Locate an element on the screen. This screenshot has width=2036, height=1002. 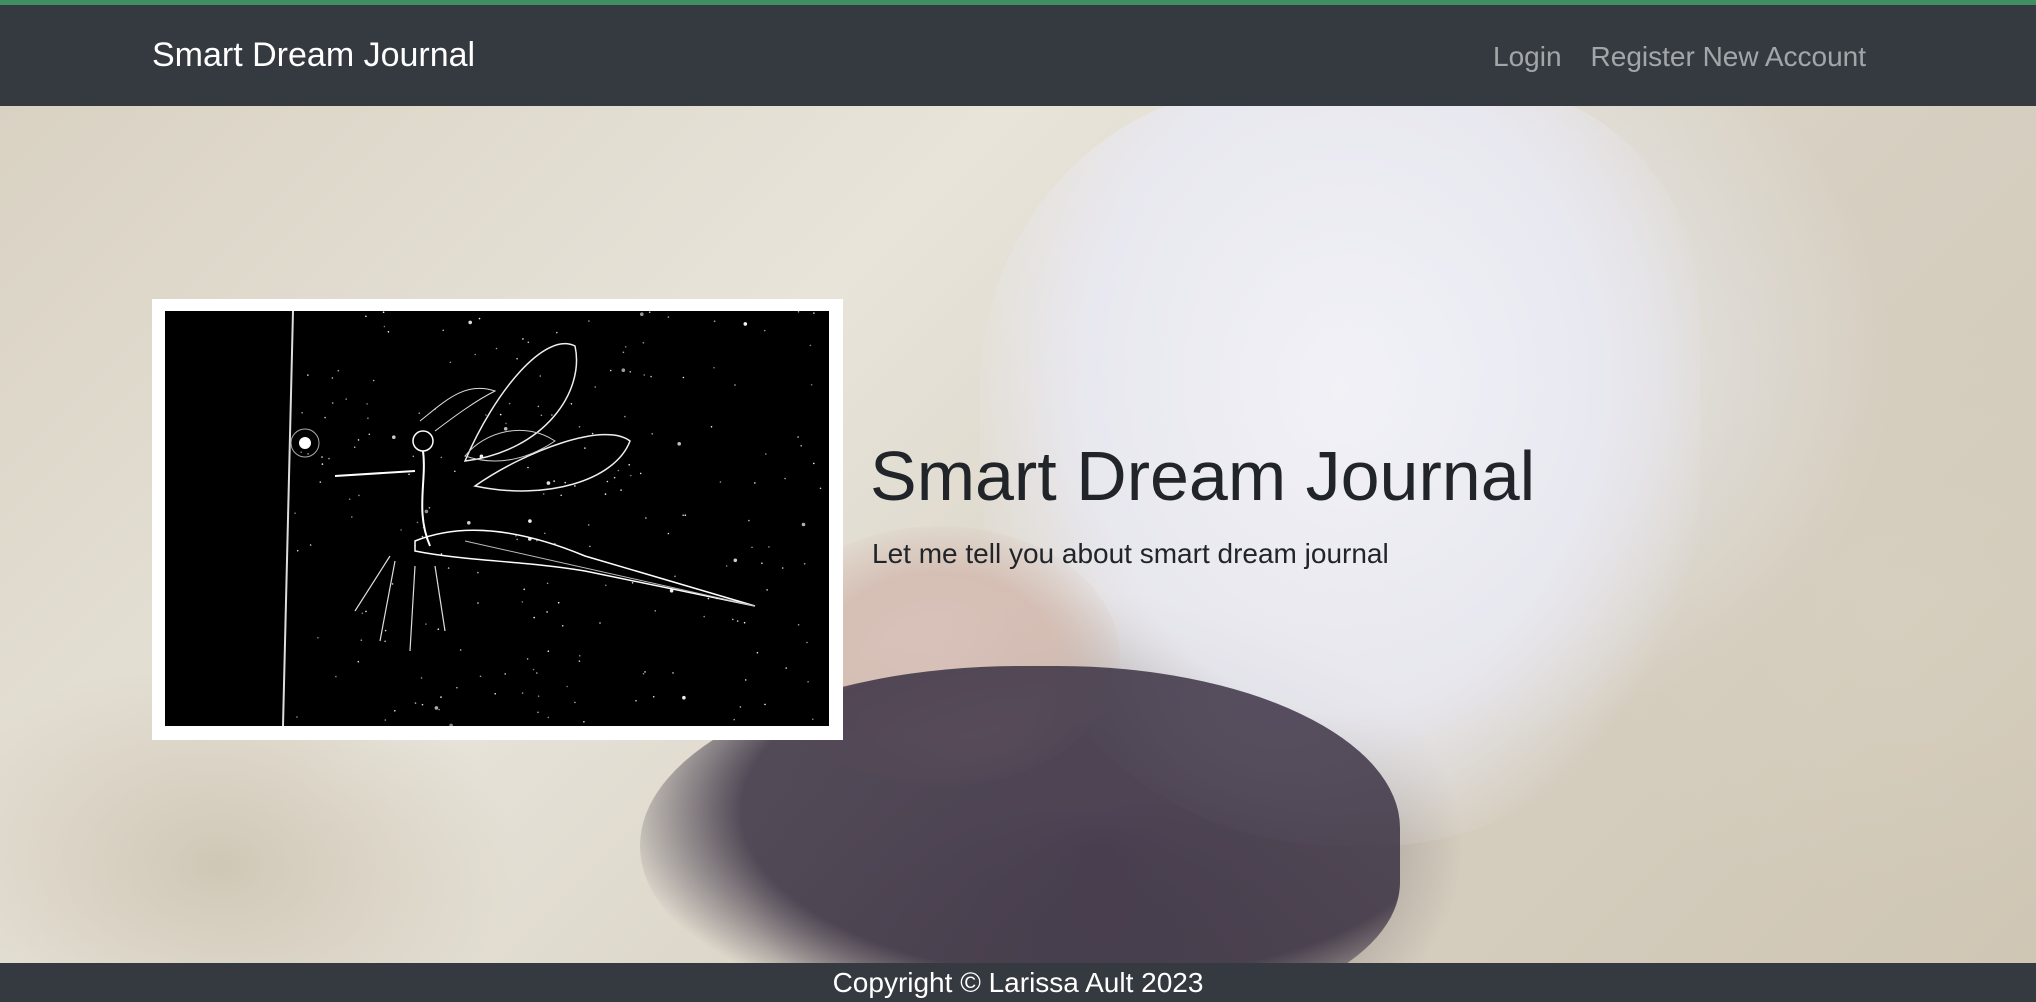
hero-illustration-frame is located at coordinates (497, 519).